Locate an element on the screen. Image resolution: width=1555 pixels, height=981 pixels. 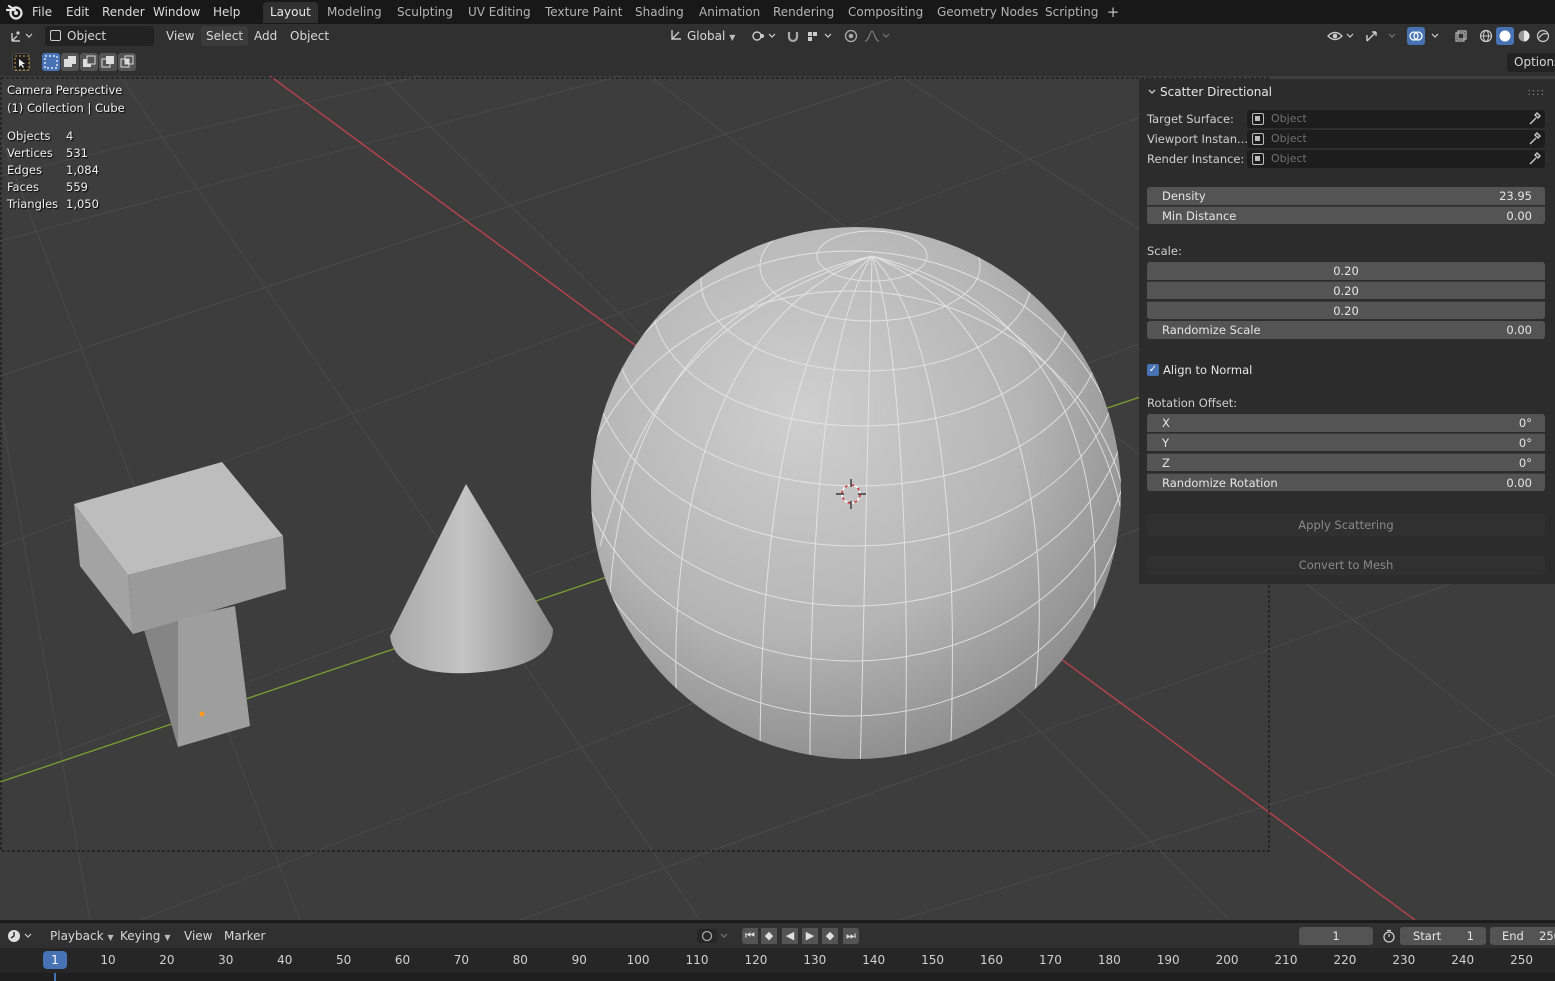
select-mode-invert-button is located at coordinates (108, 62).